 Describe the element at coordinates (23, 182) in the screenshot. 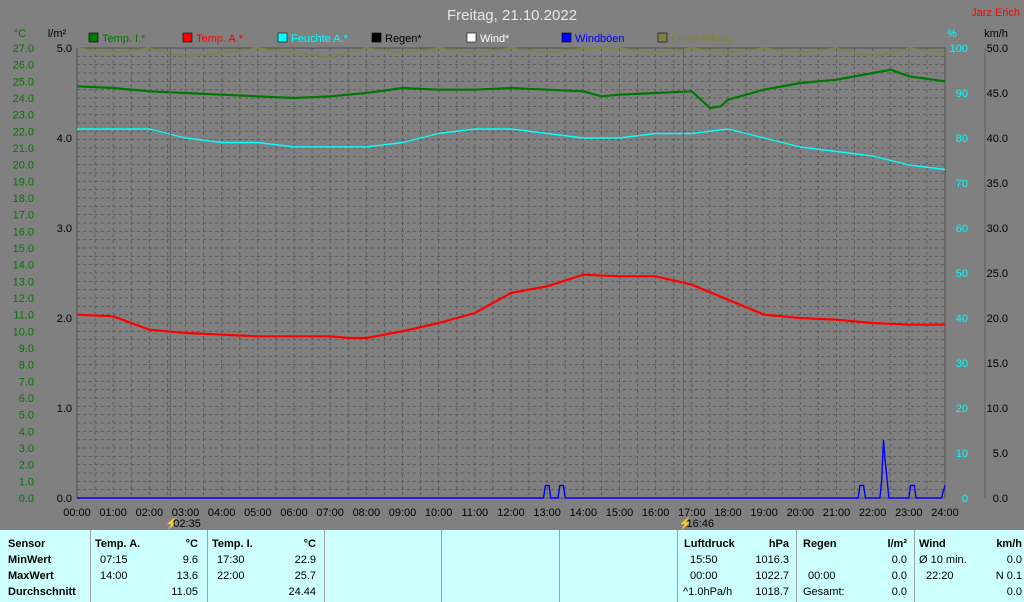

I see `temp-tick-label: 19.0` at that location.